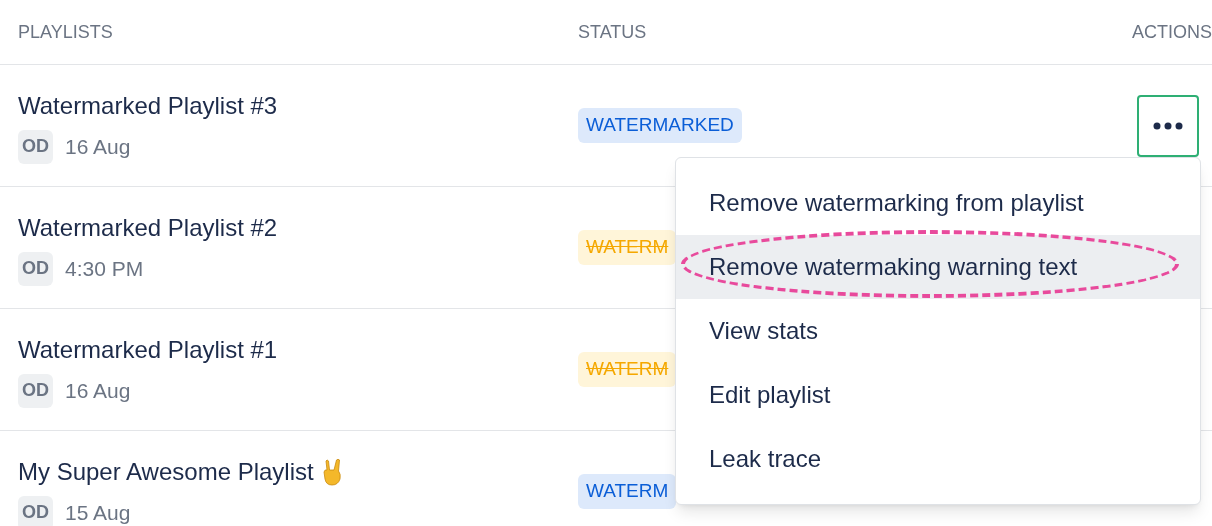 The height and width of the screenshot is (526, 1212). I want to click on playlist-date: 15 Aug, so click(98, 512).